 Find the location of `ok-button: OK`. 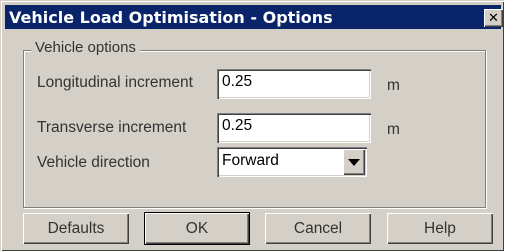

ok-button: OK is located at coordinates (197, 228).